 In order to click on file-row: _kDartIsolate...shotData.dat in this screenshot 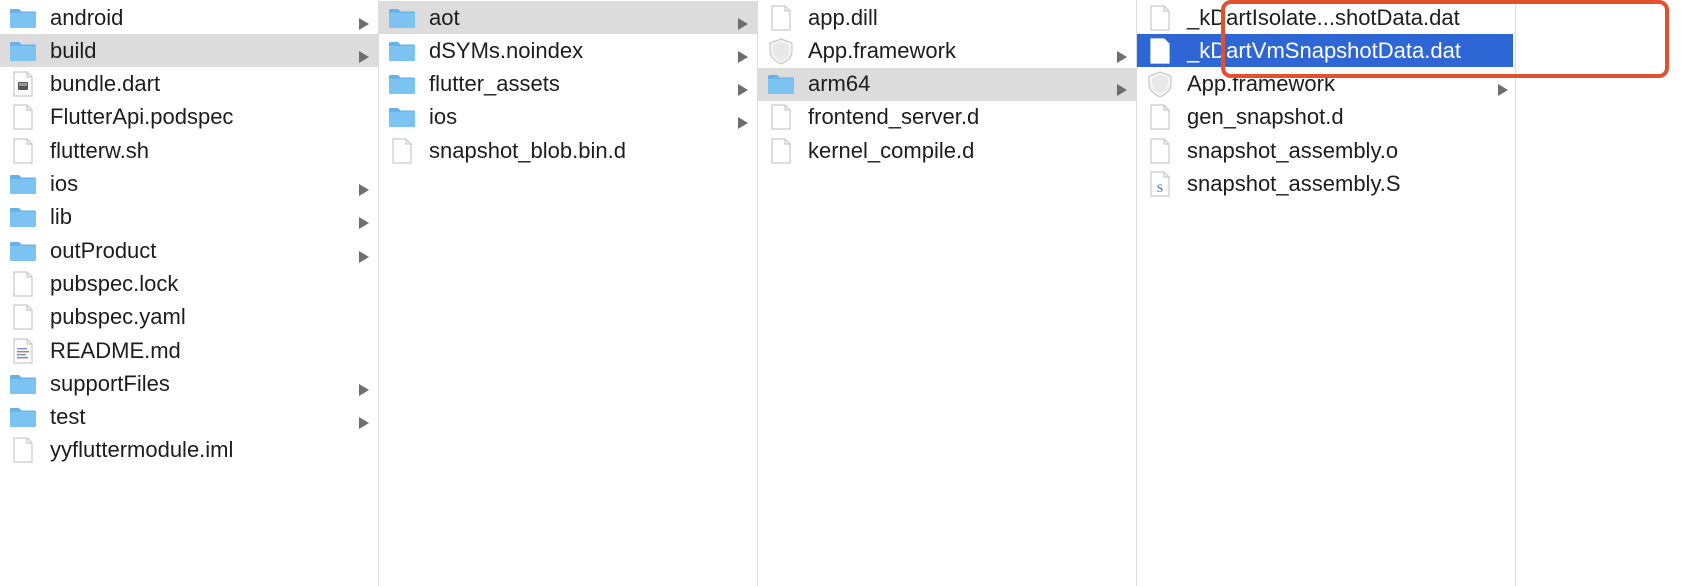, I will do `click(1325, 17)`.